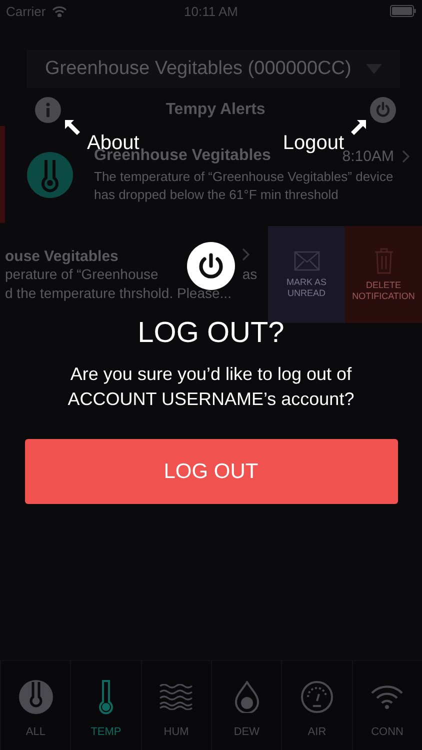 The image size is (422, 750). What do you see at coordinates (216, 110) in the screenshot?
I see `screen-title: Tempy Alerts` at bounding box center [216, 110].